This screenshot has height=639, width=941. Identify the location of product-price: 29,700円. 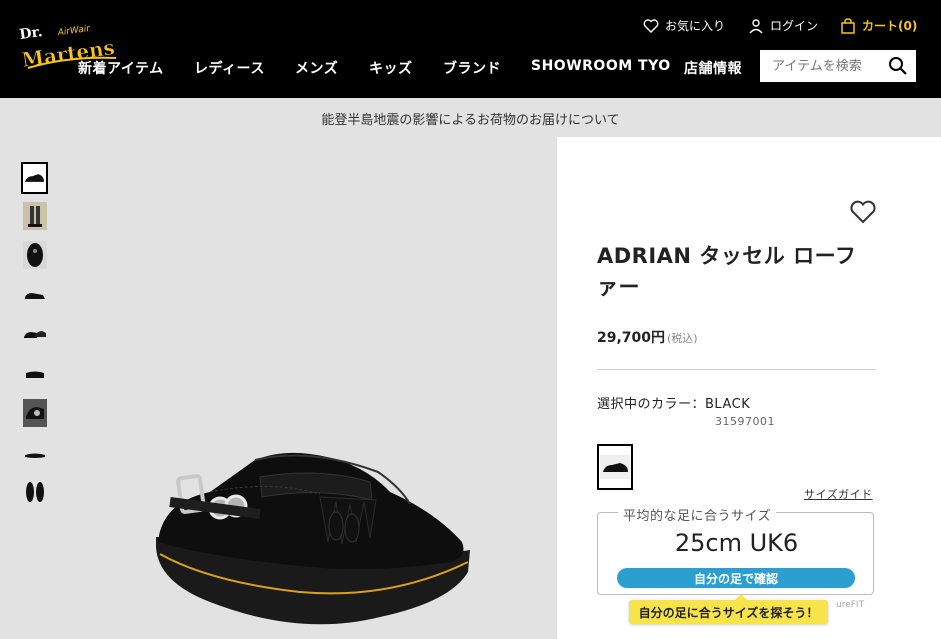
(631, 338).